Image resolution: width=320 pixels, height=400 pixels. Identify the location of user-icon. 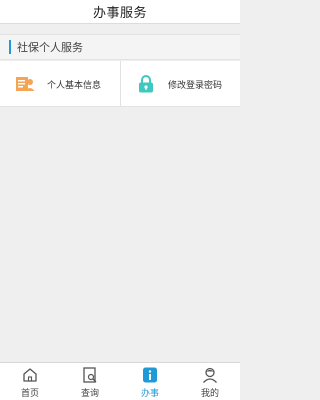
(210, 375).